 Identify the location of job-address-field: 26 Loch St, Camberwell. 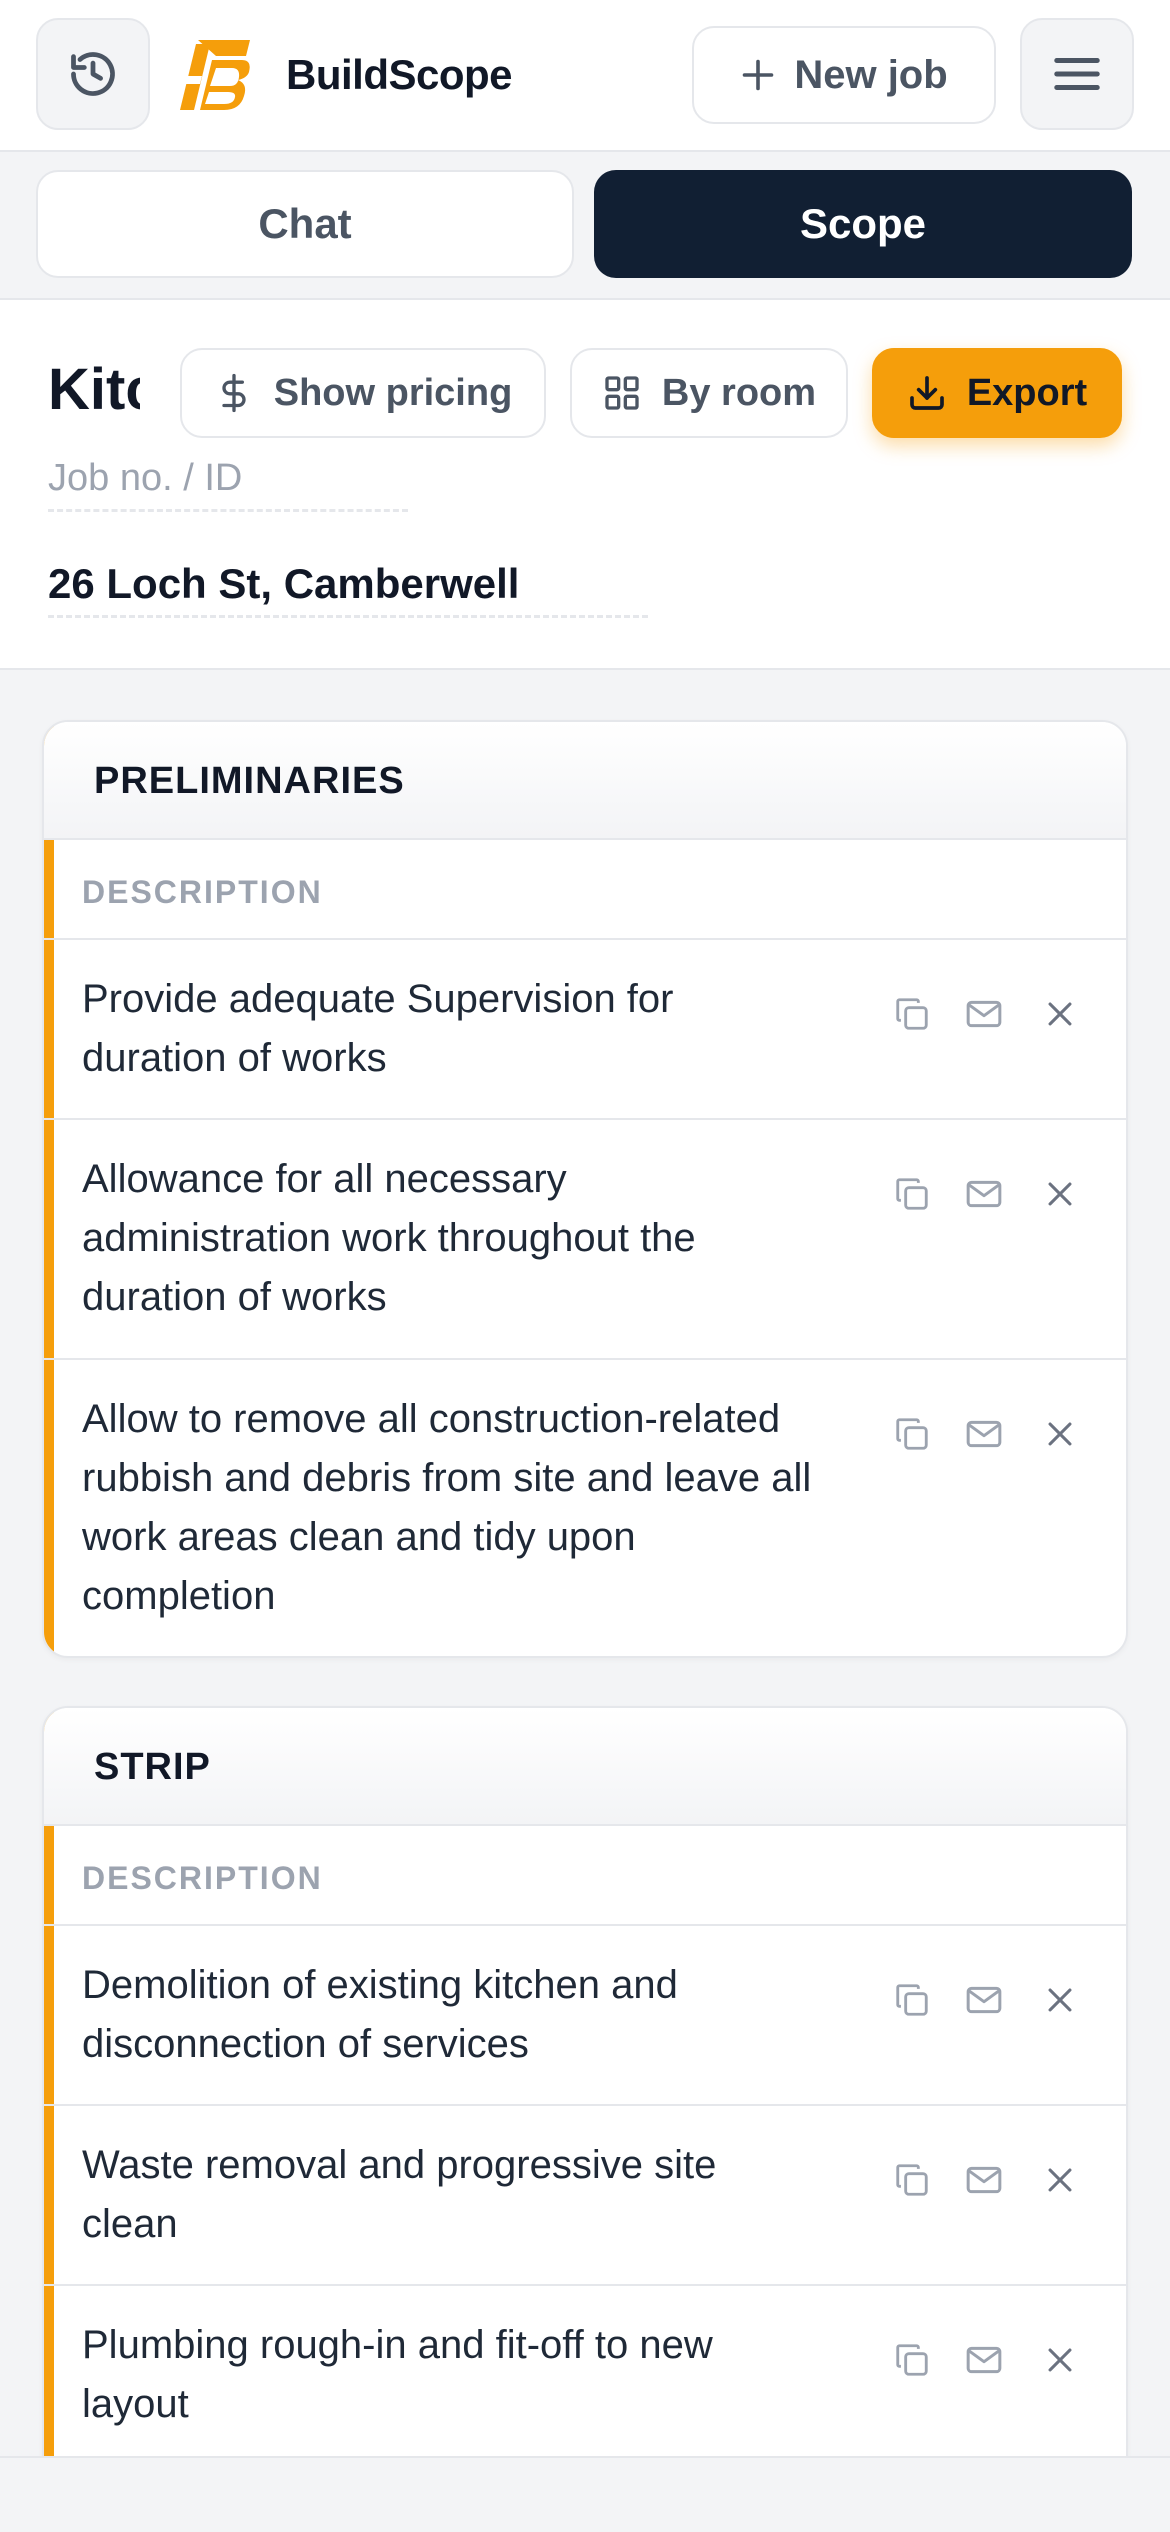
(348, 586).